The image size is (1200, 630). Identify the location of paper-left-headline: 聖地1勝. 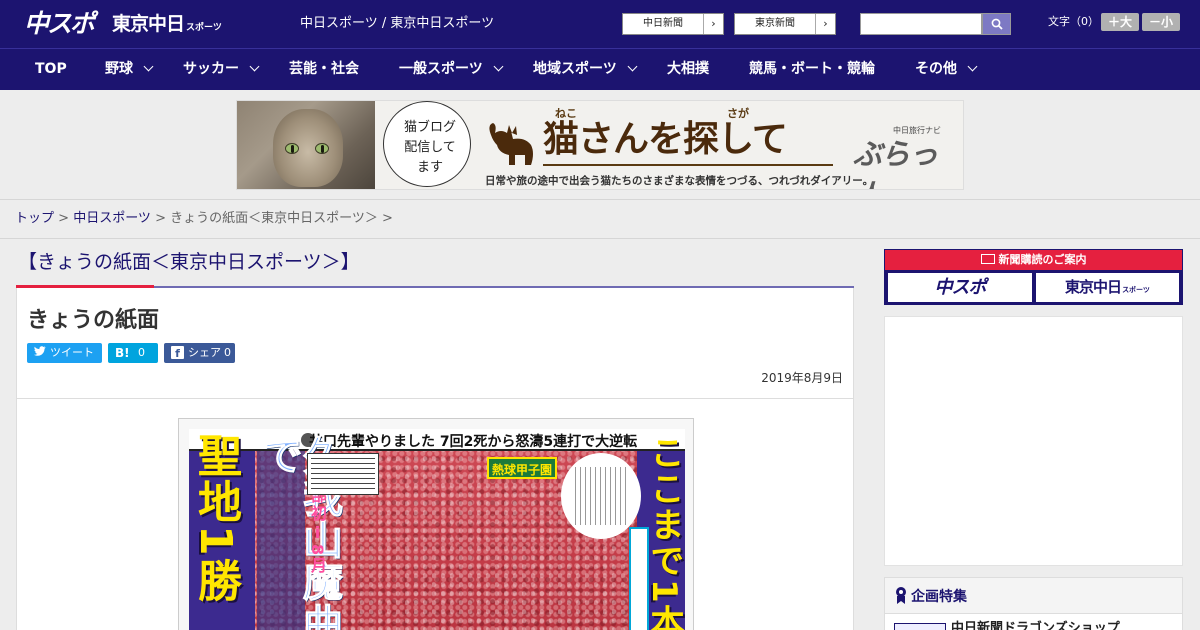
(215, 518).